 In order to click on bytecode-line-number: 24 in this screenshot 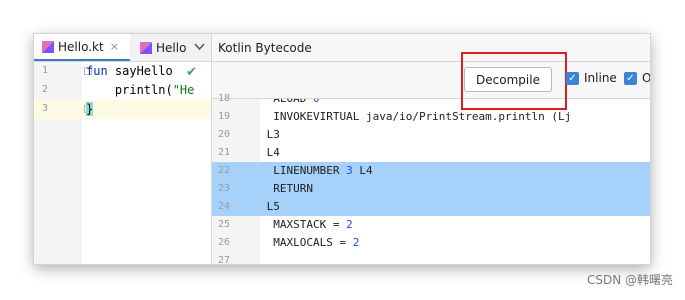, I will do `click(236, 207)`.